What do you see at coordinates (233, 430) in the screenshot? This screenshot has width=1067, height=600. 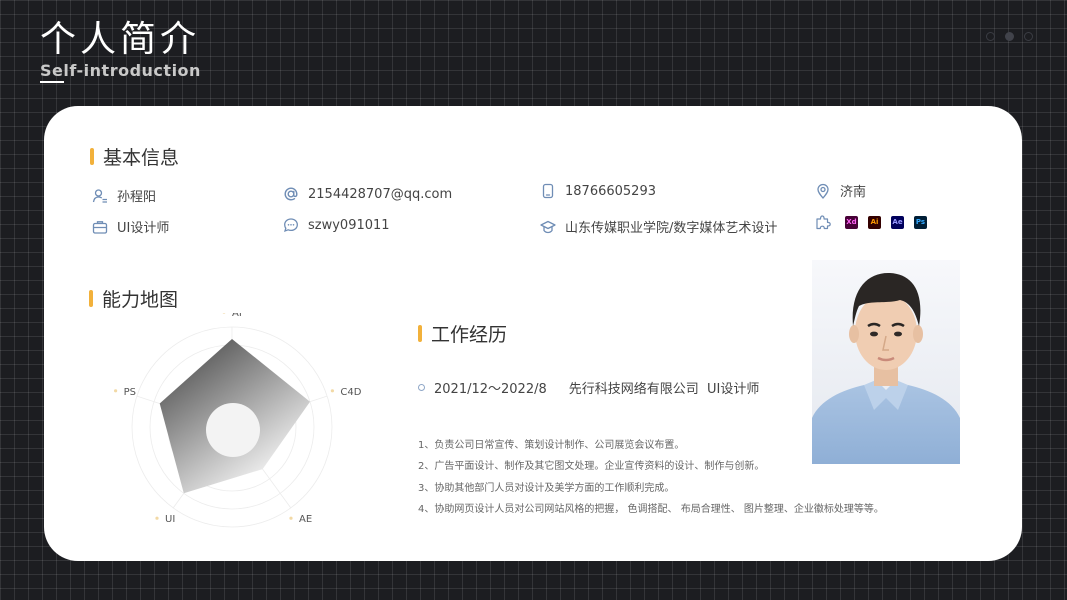 I see `radar-center-disc` at bounding box center [233, 430].